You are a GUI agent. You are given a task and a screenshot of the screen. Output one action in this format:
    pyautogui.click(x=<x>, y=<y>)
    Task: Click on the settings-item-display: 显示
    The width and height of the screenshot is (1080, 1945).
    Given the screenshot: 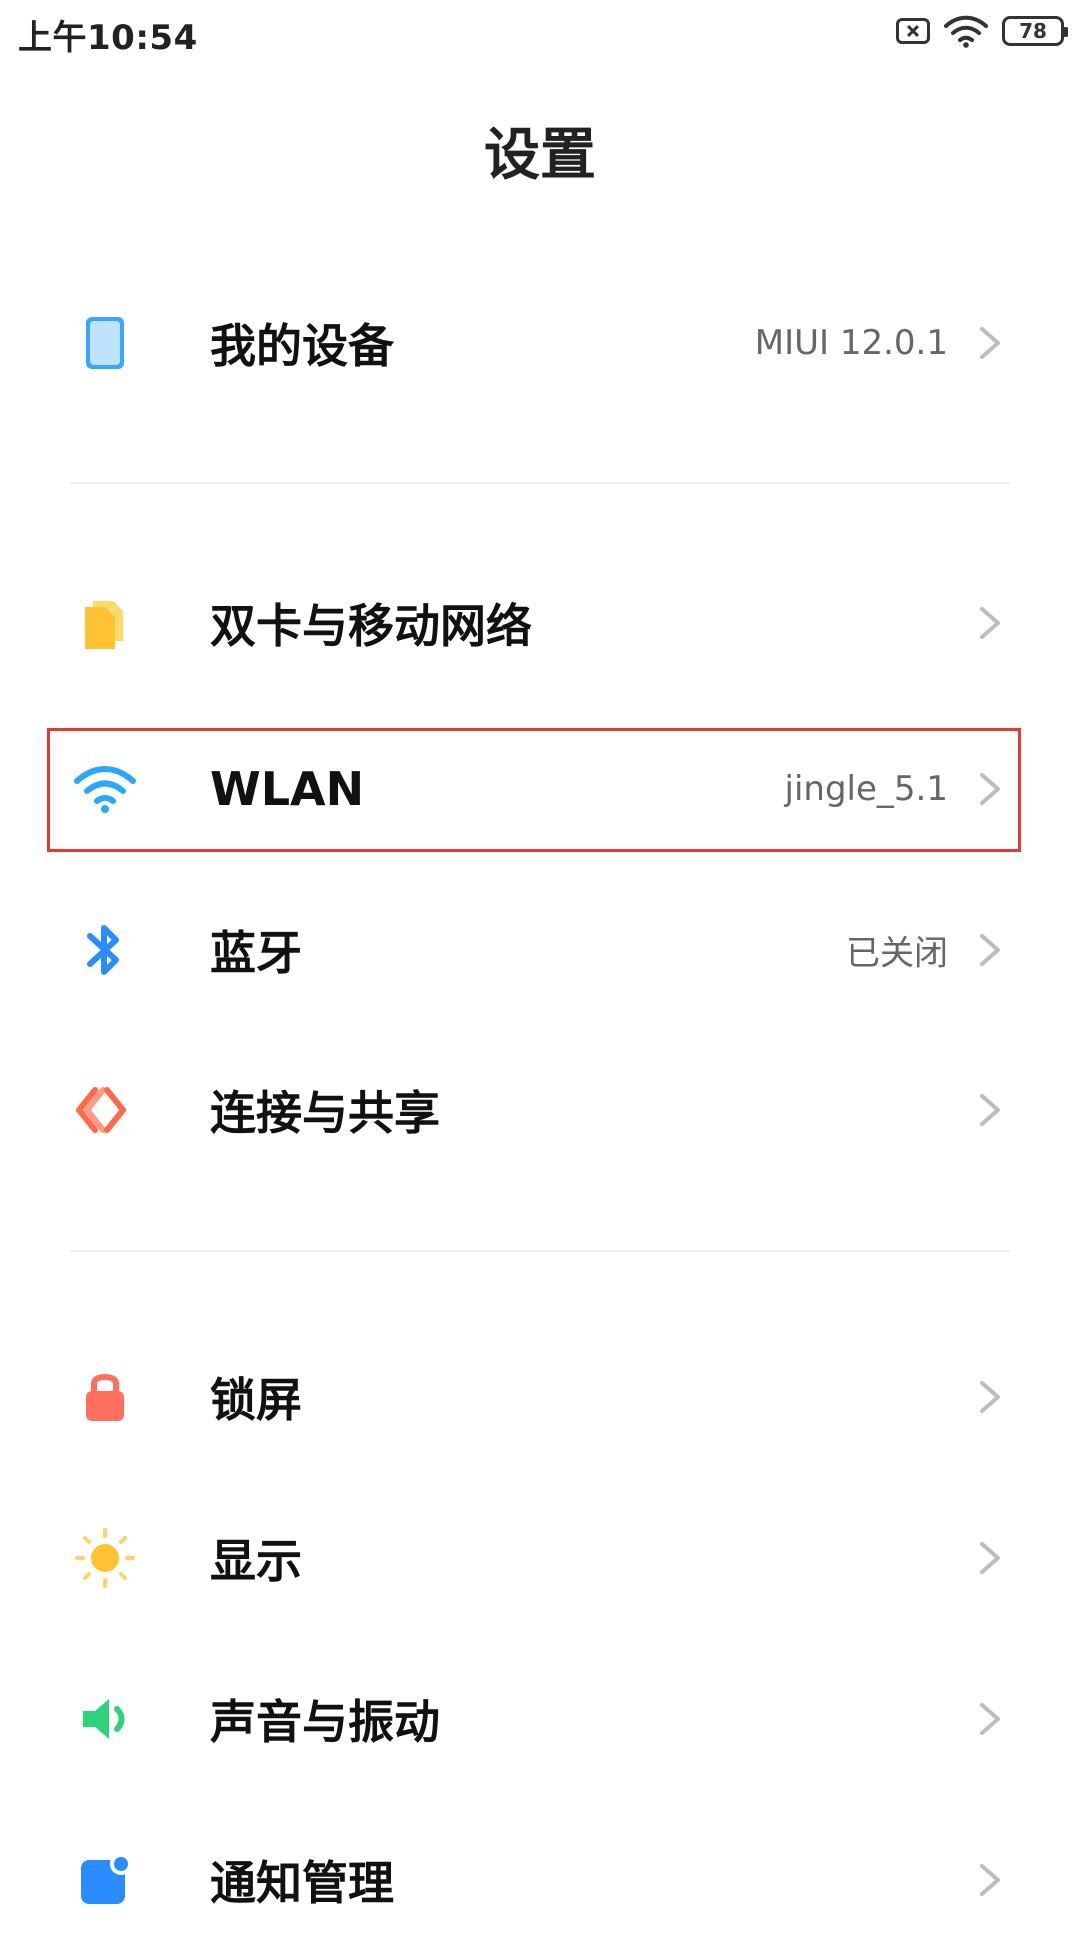 What is the action you would take?
    pyautogui.click(x=540, y=1558)
    